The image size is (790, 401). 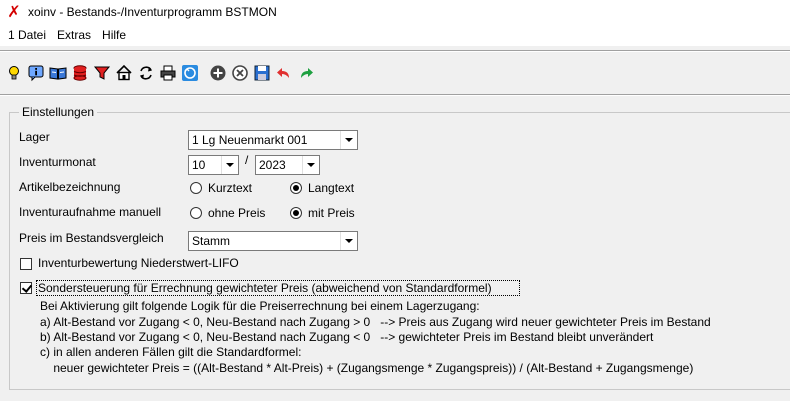 What do you see at coordinates (57, 162) in the screenshot?
I see `inventurmonat-label: Inventurmonat` at bounding box center [57, 162].